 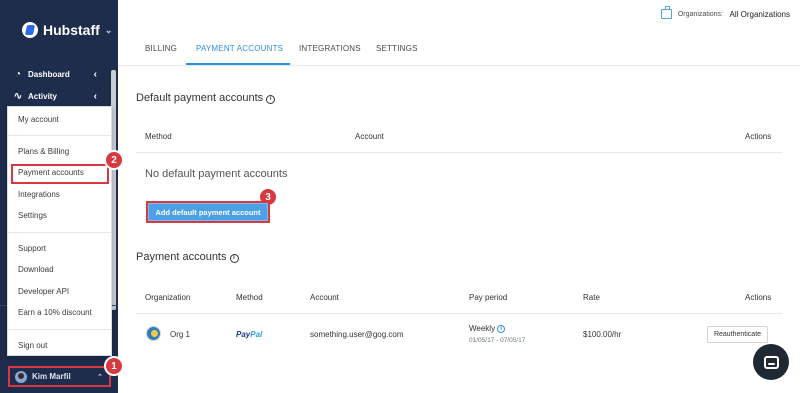 I want to click on tab-integrations: INTEGRATIONS, so click(x=330, y=48).